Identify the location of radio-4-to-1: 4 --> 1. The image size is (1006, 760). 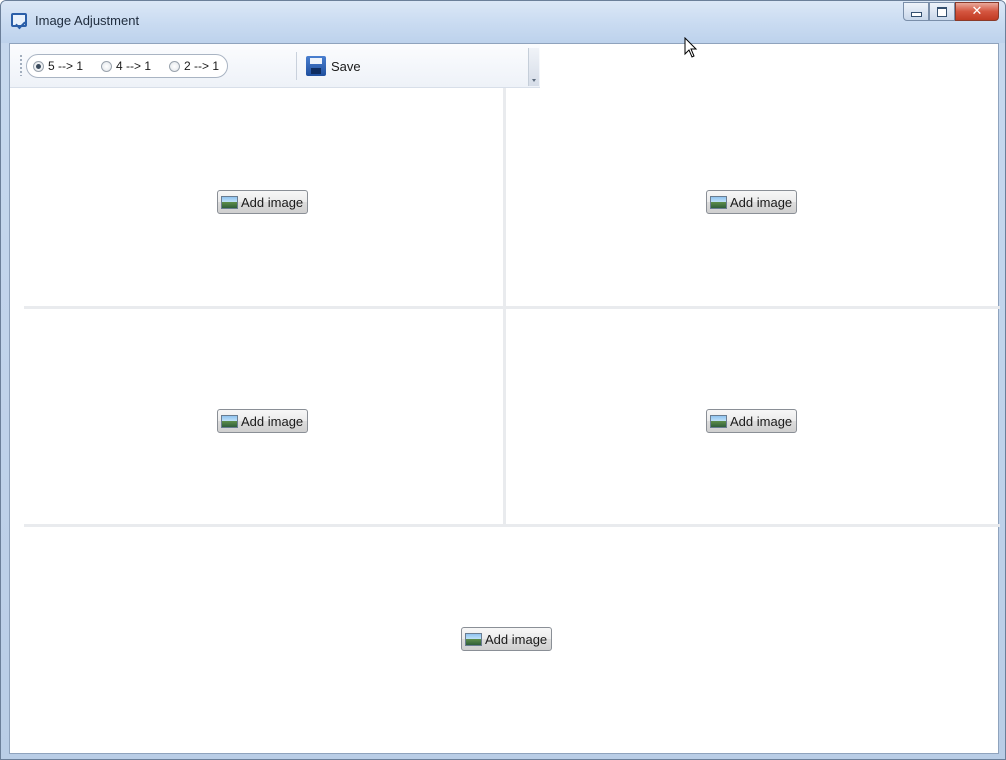
(126, 66).